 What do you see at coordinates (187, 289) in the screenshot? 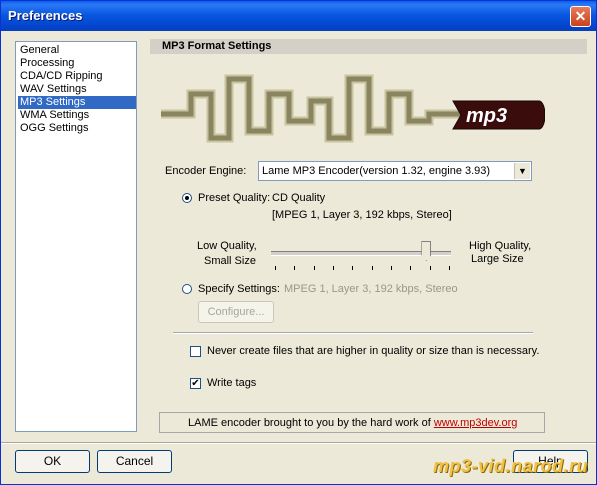
I see `specify-settings-radio` at bounding box center [187, 289].